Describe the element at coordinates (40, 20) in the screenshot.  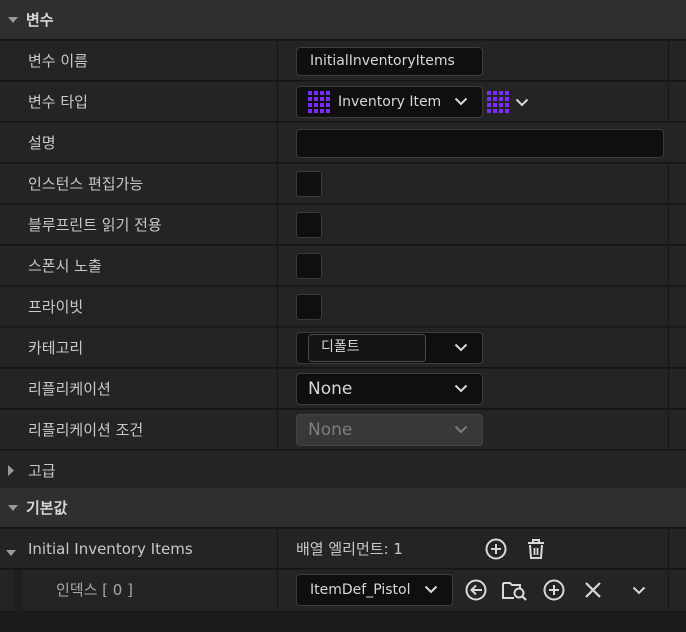
I see `section-title-variable: 변수` at that location.